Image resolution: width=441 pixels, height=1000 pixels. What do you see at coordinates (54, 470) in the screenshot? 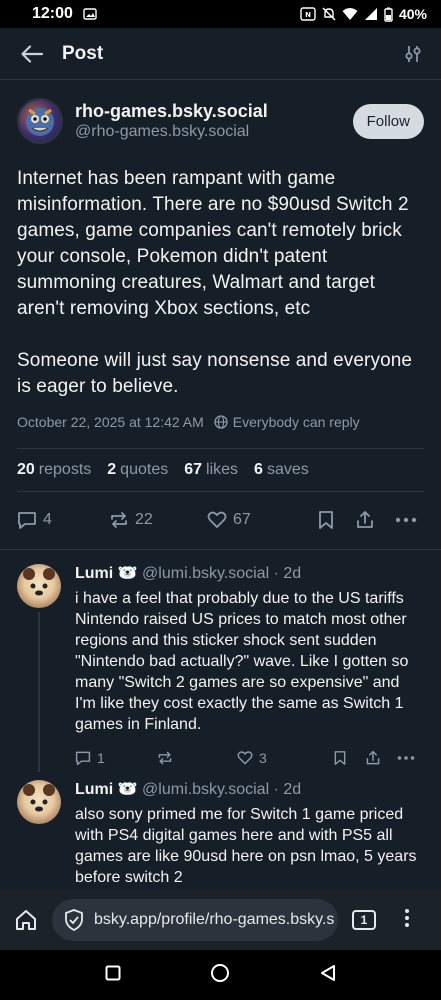
I see `reposts-count: 20 reposts` at bounding box center [54, 470].